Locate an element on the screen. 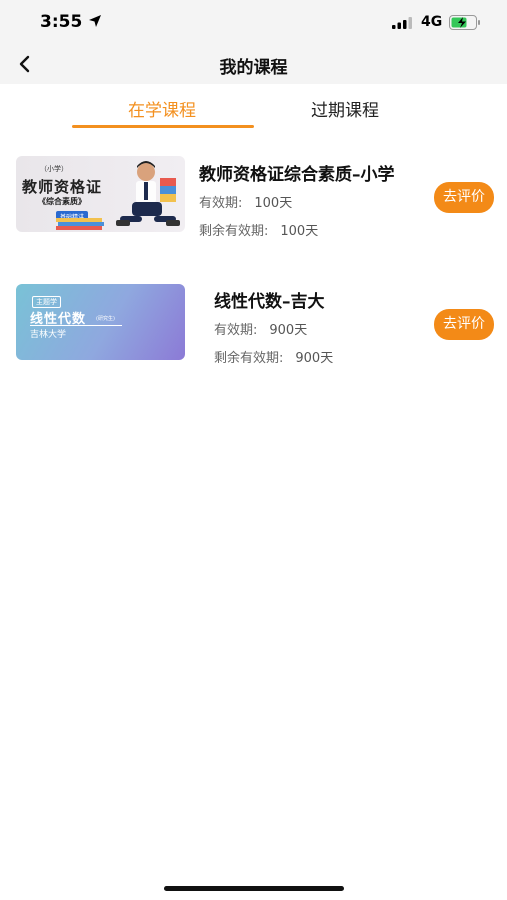 Image resolution: width=507 pixels, height=900 pixels. course-thumbnail: 主题学 线性代数 (研究生) 吉林大学 is located at coordinates (100, 322).